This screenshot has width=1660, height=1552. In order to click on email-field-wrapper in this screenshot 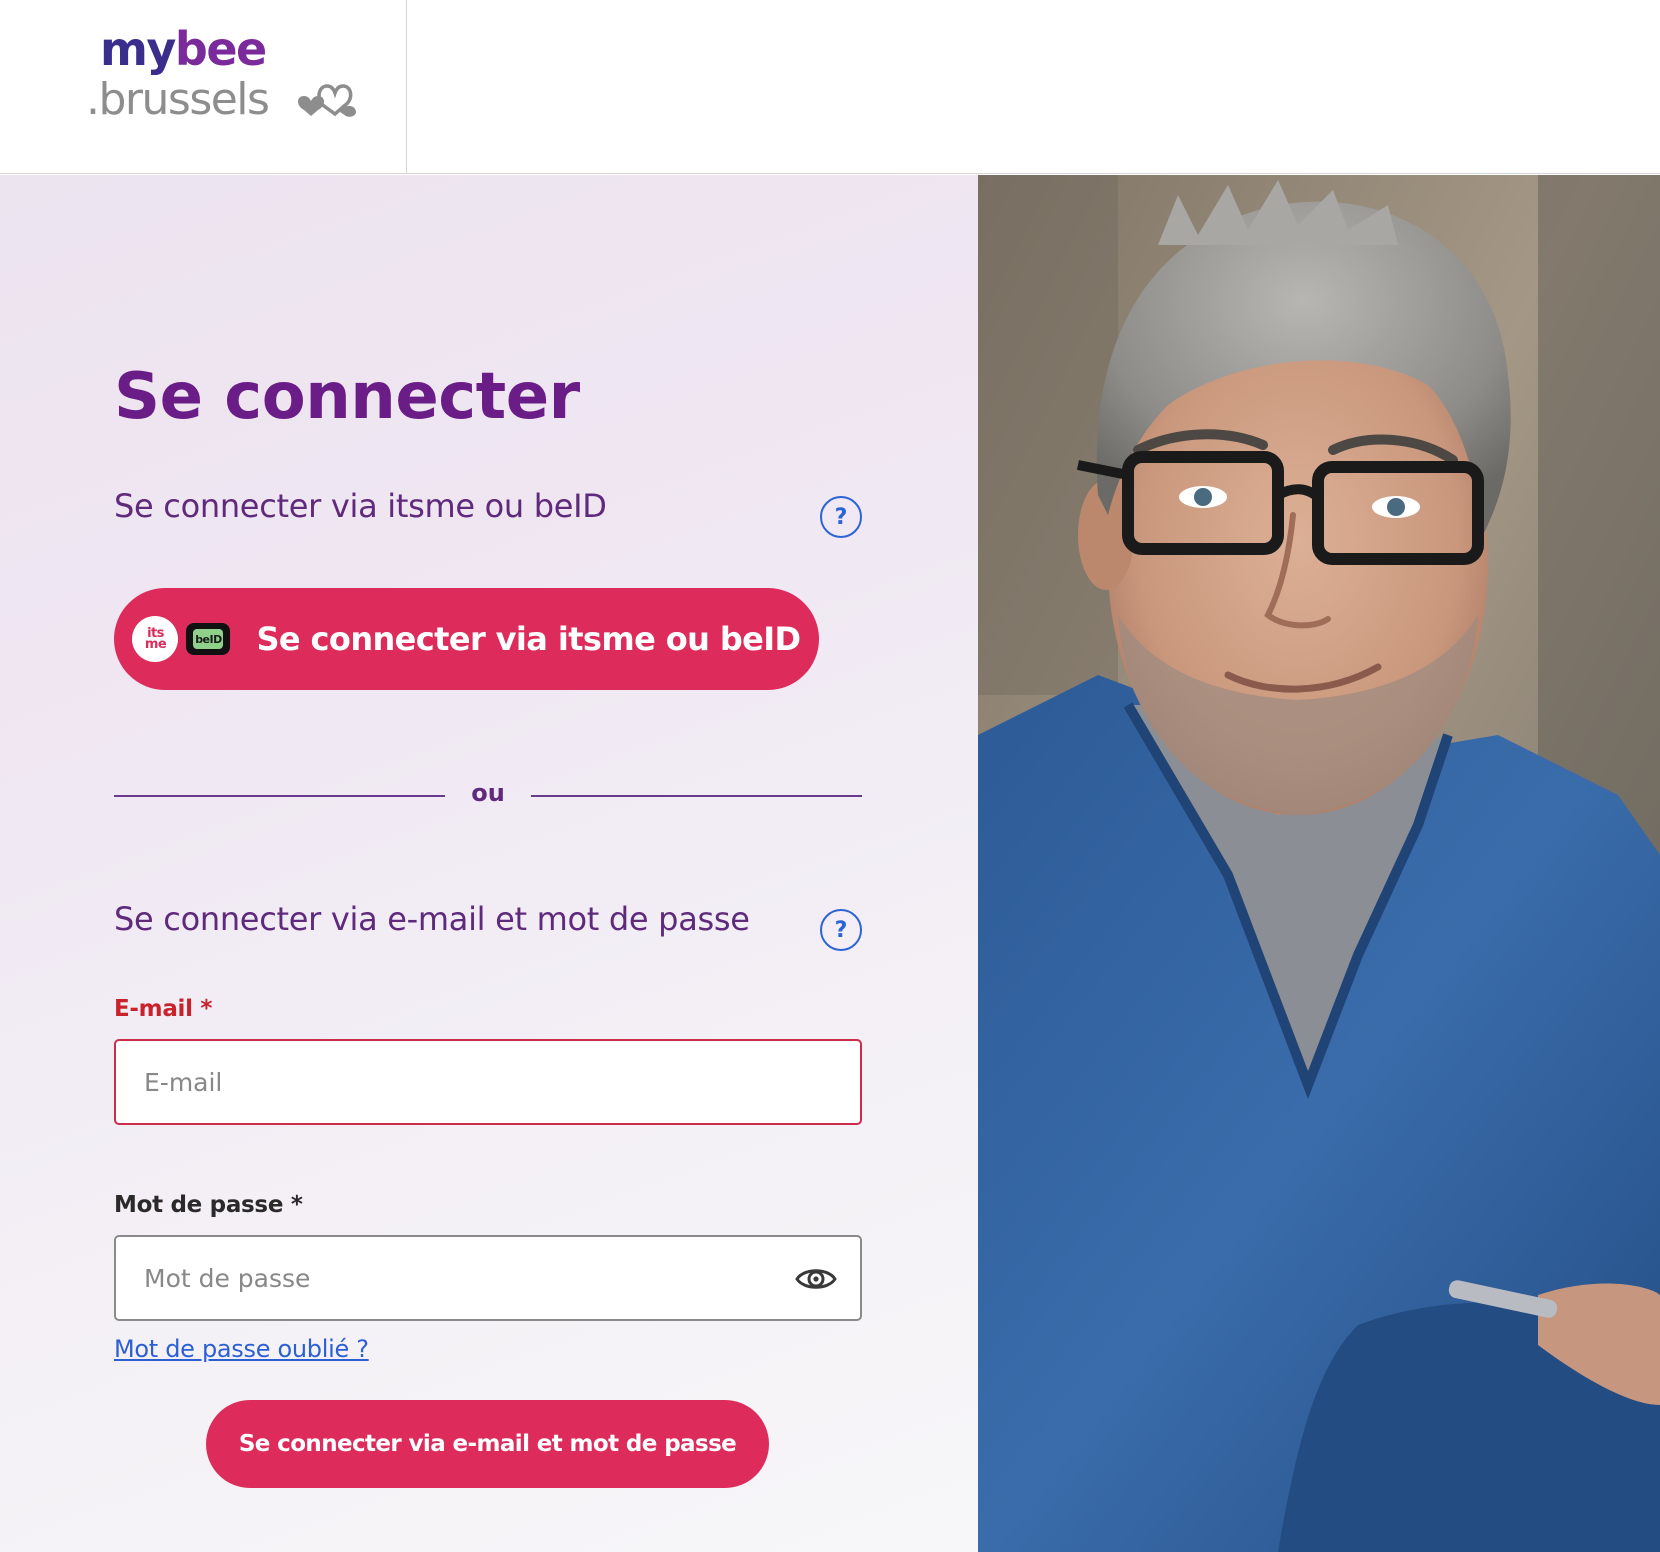, I will do `click(488, 1082)`.